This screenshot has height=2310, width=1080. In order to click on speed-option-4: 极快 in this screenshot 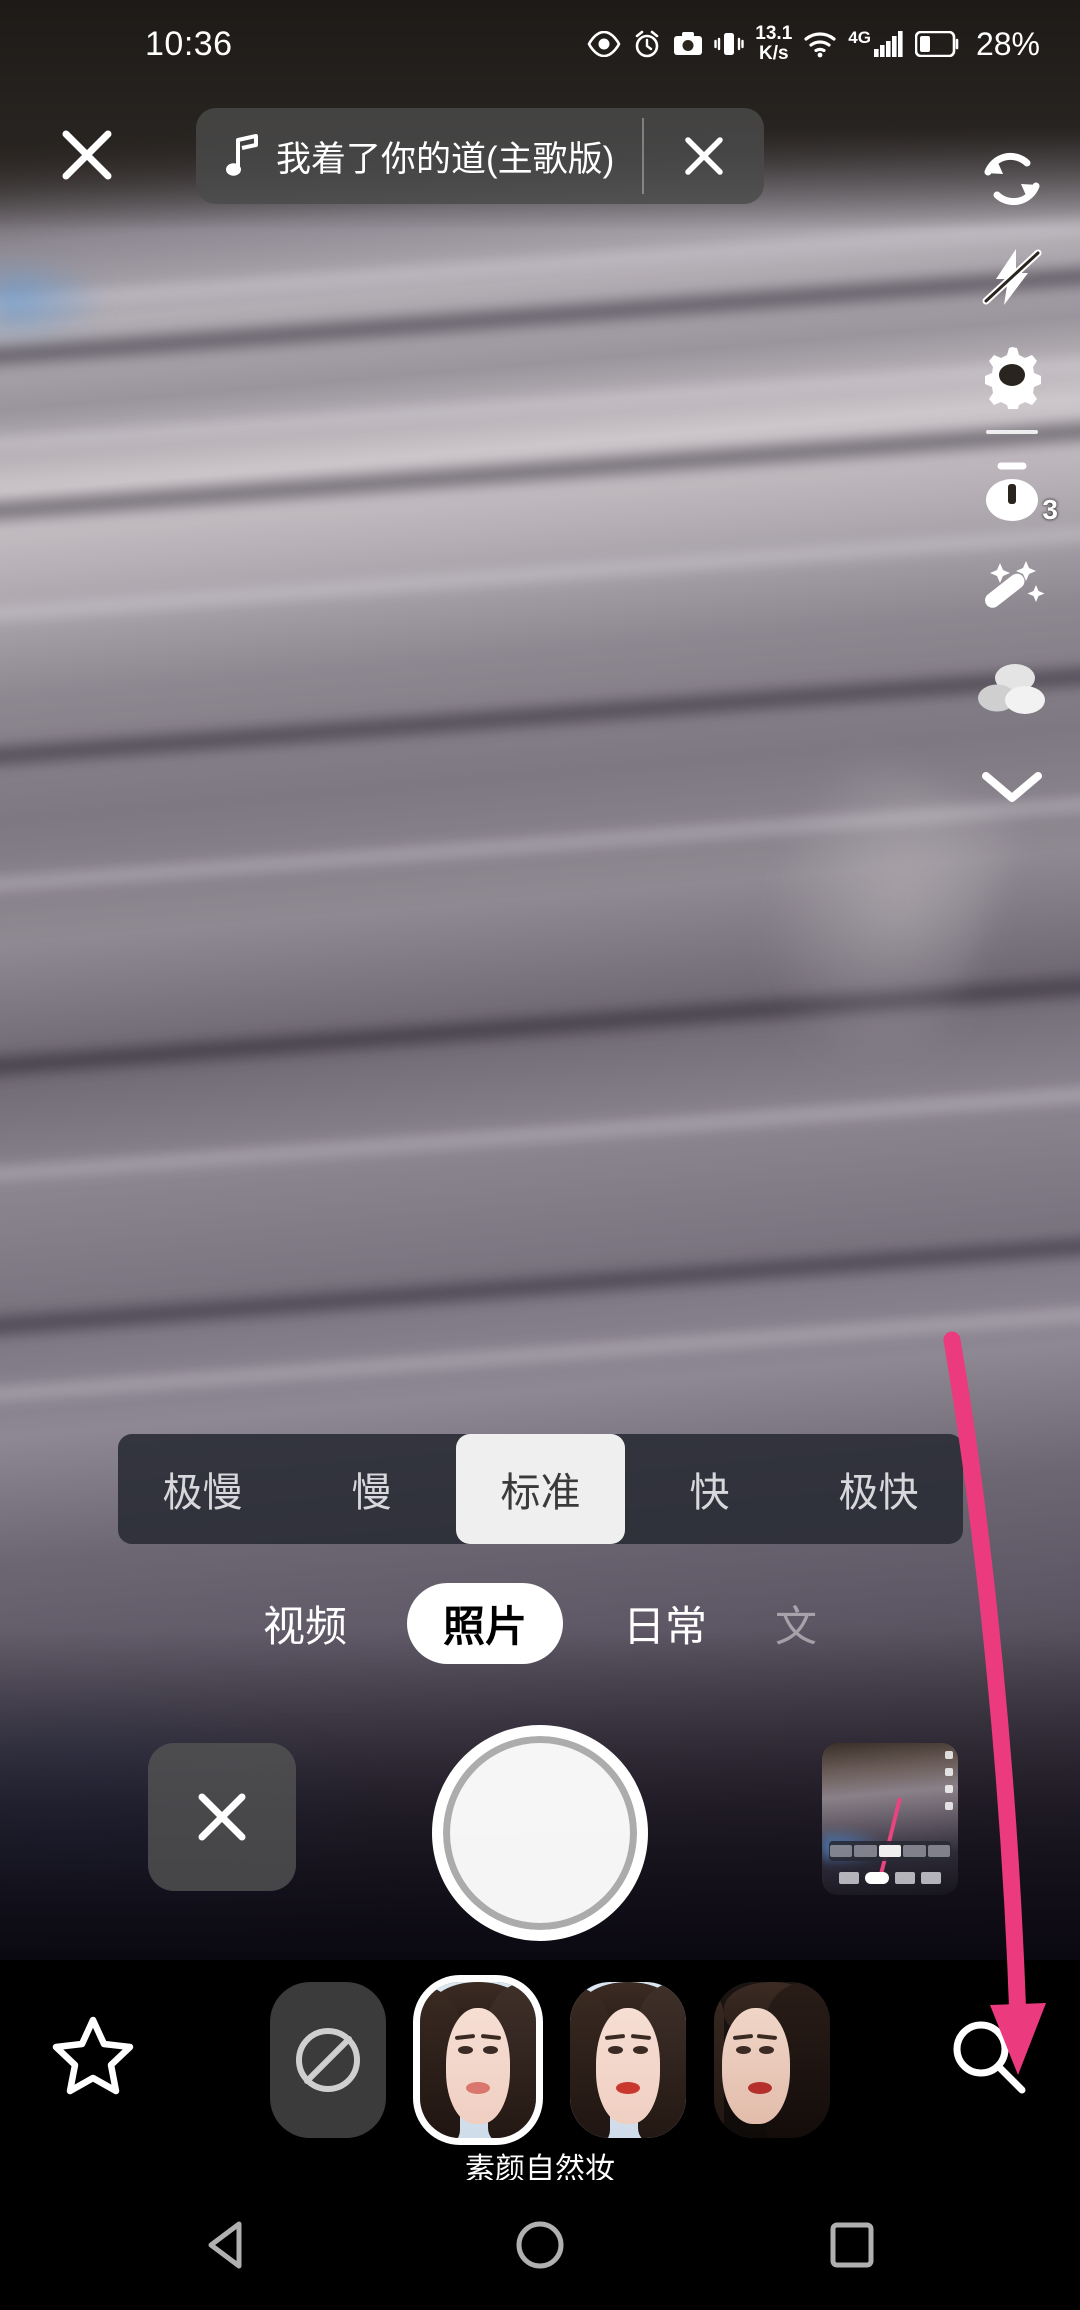, I will do `click(878, 1489)`.